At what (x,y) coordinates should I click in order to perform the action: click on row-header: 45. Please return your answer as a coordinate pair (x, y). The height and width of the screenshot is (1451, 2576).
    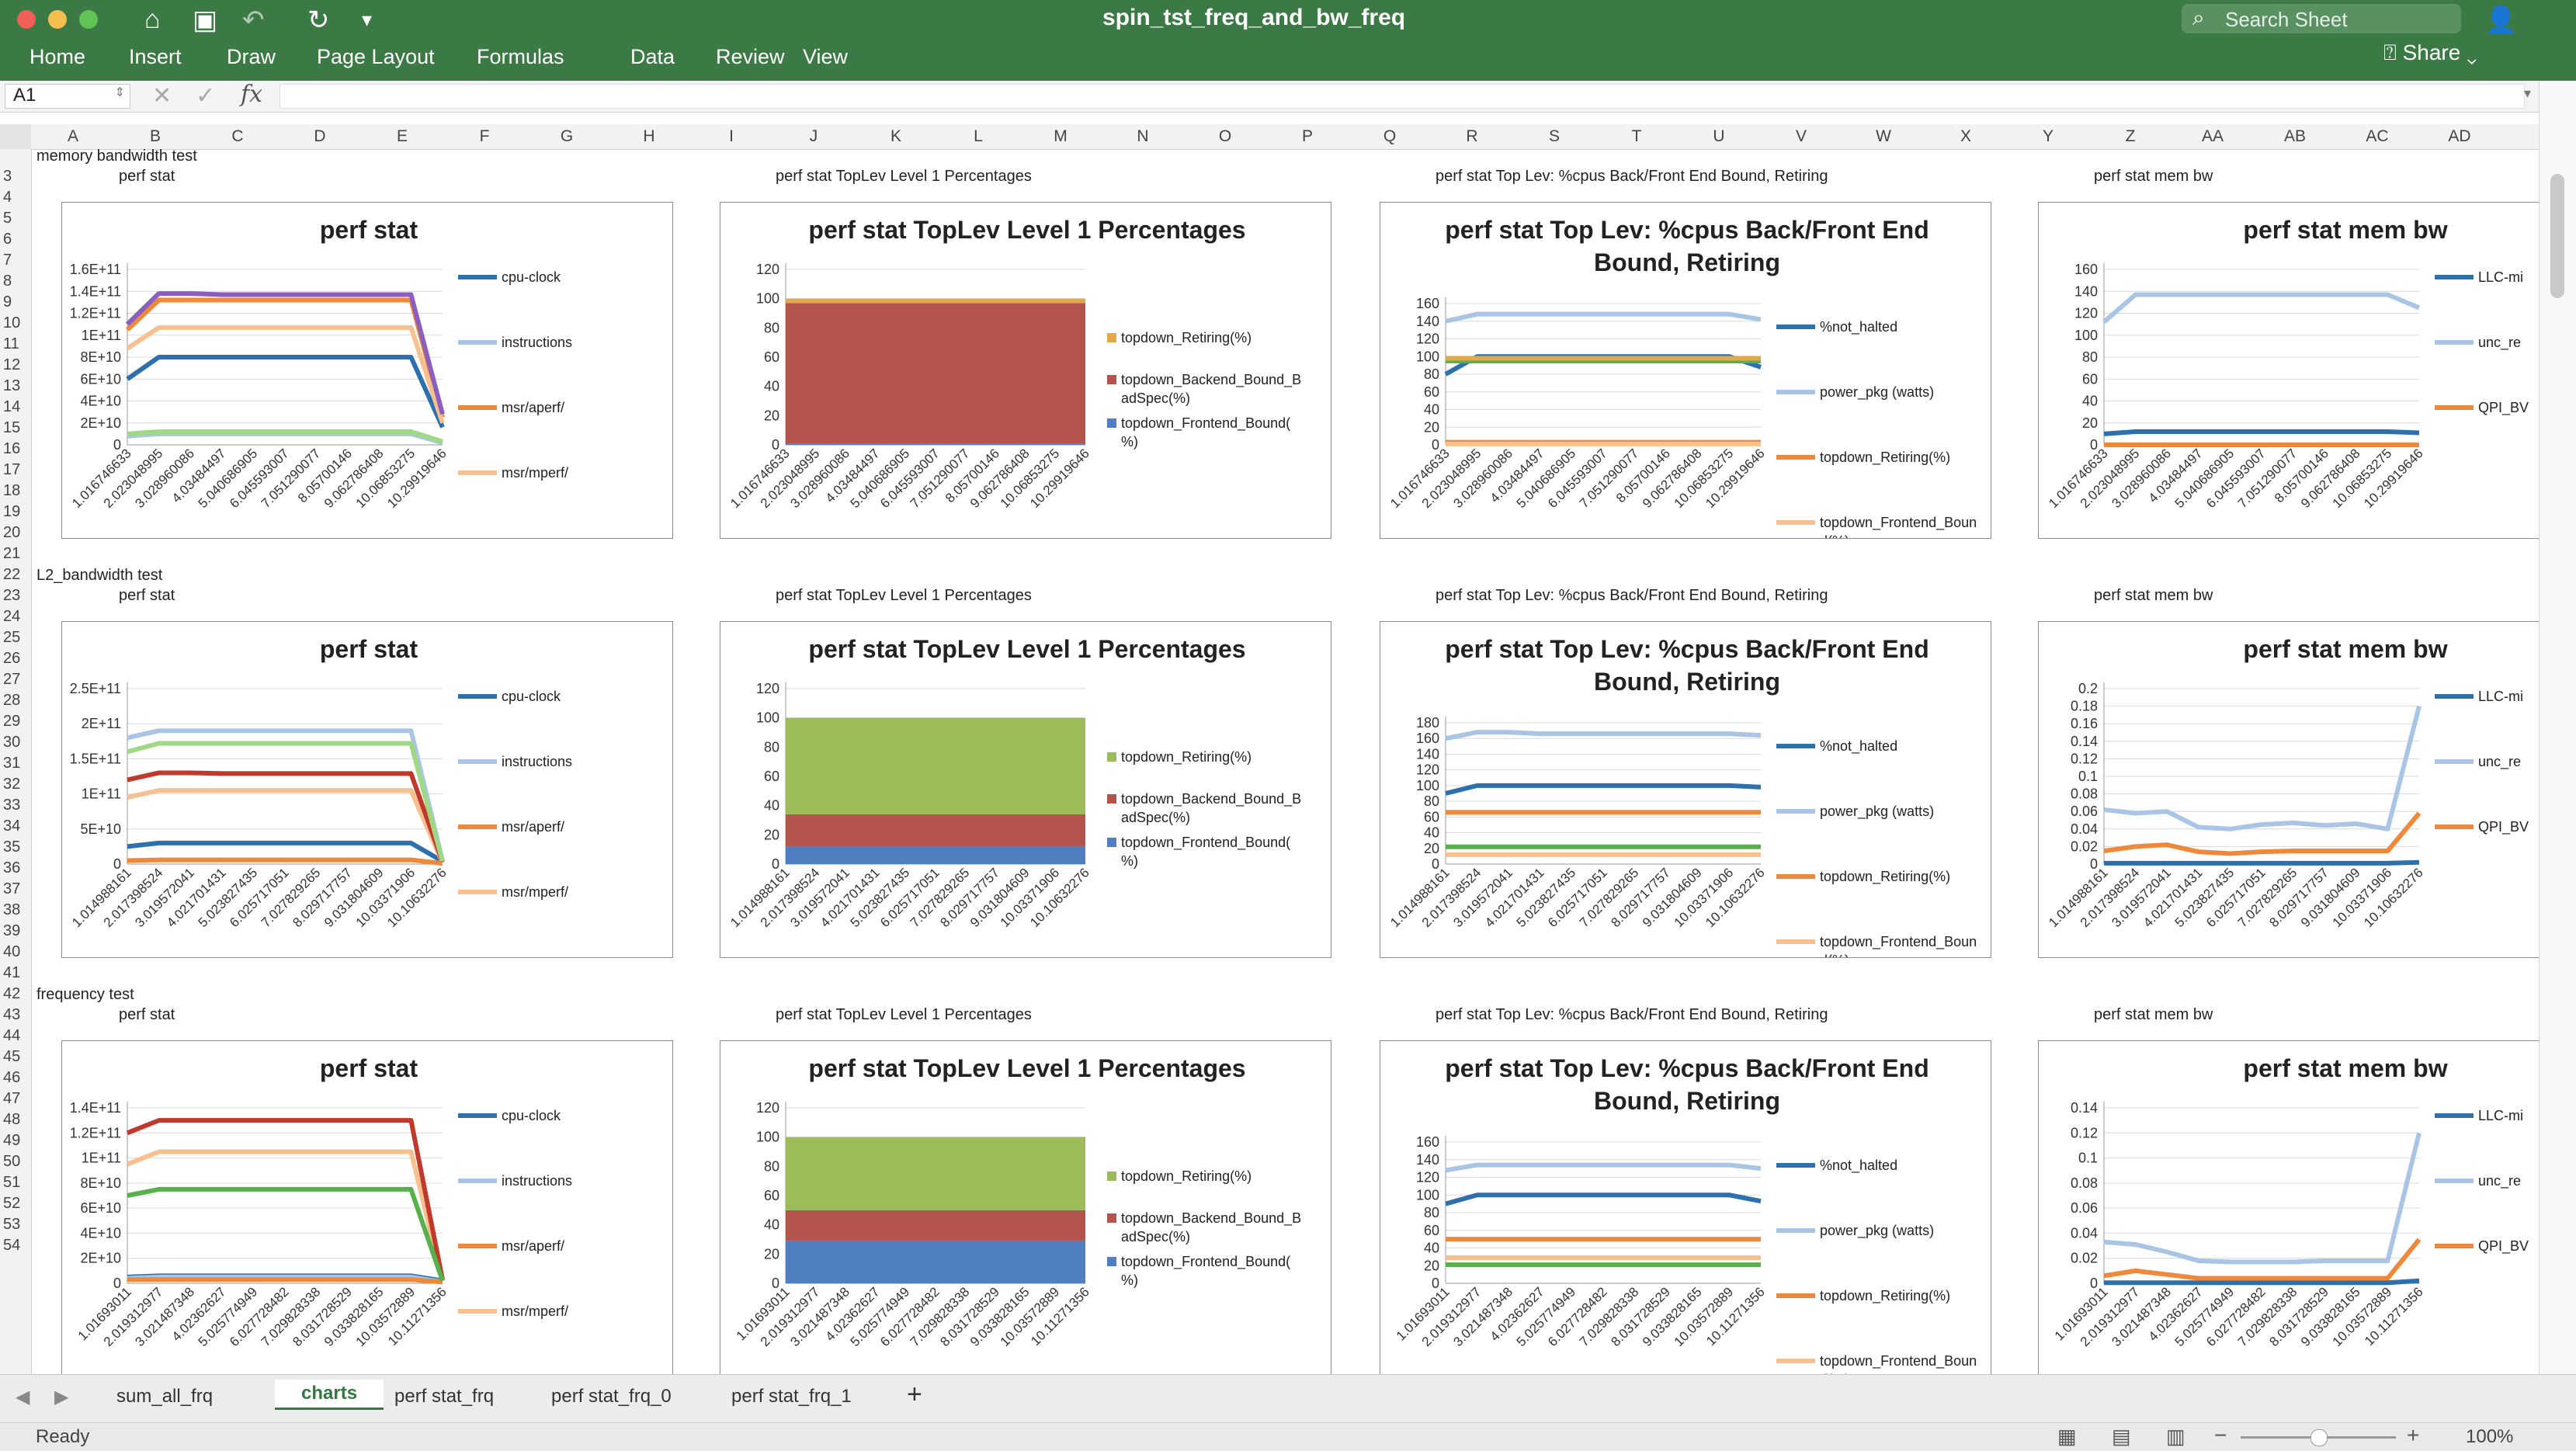
    Looking at the image, I should click on (11, 1057).